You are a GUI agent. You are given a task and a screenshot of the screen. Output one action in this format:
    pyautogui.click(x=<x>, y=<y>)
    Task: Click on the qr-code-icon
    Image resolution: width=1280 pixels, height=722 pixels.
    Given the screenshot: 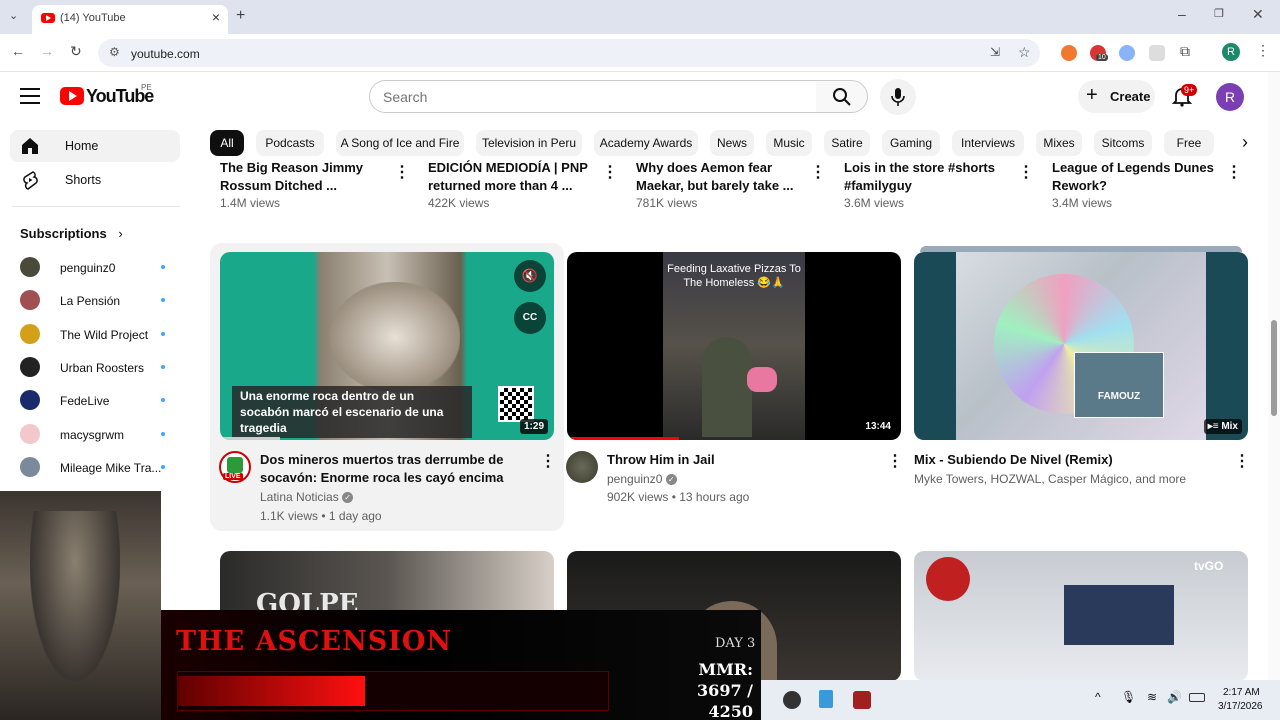 What is the action you would take?
    pyautogui.click(x=516, y=404)
    